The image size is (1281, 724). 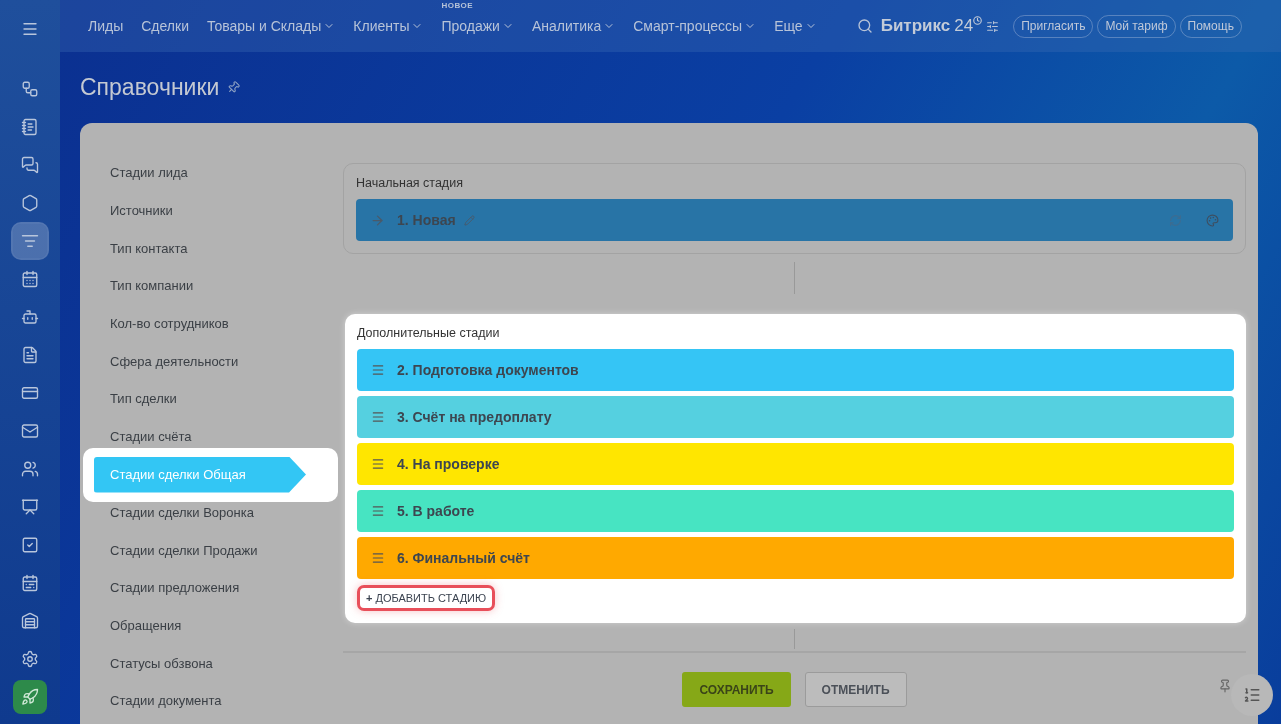 I want to click on nav-item: Стадии счёта, so click(x=151, y=437).